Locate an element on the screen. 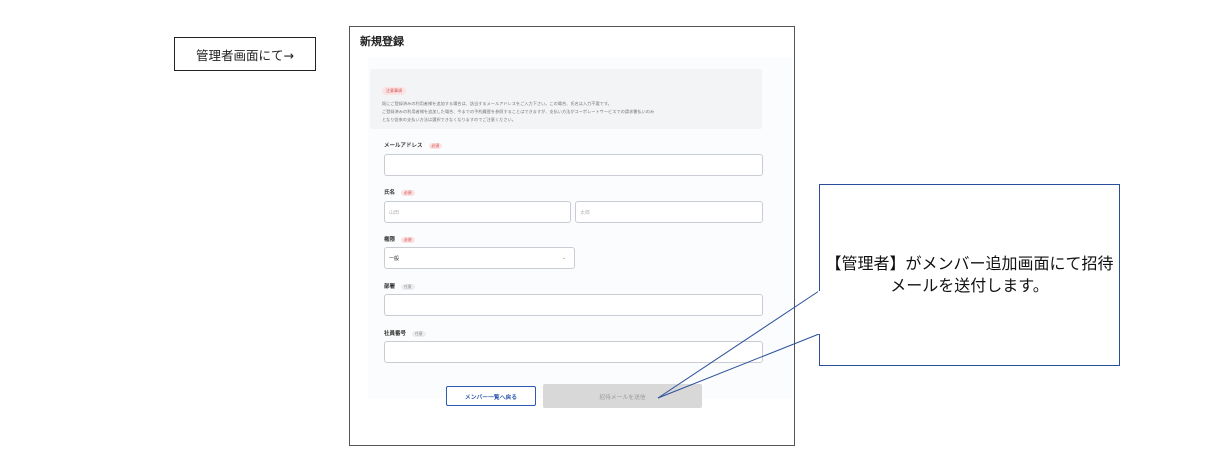 The height and width of the screenshot is (462, 1216). callout-pointer is located at coordinates (738, 344).